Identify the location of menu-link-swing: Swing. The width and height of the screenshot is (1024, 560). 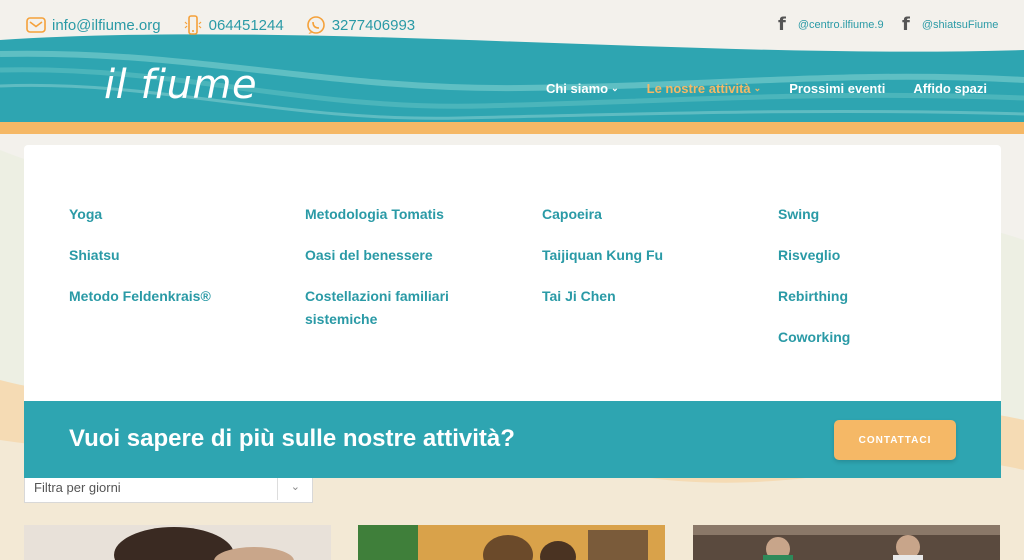
(888, 214).